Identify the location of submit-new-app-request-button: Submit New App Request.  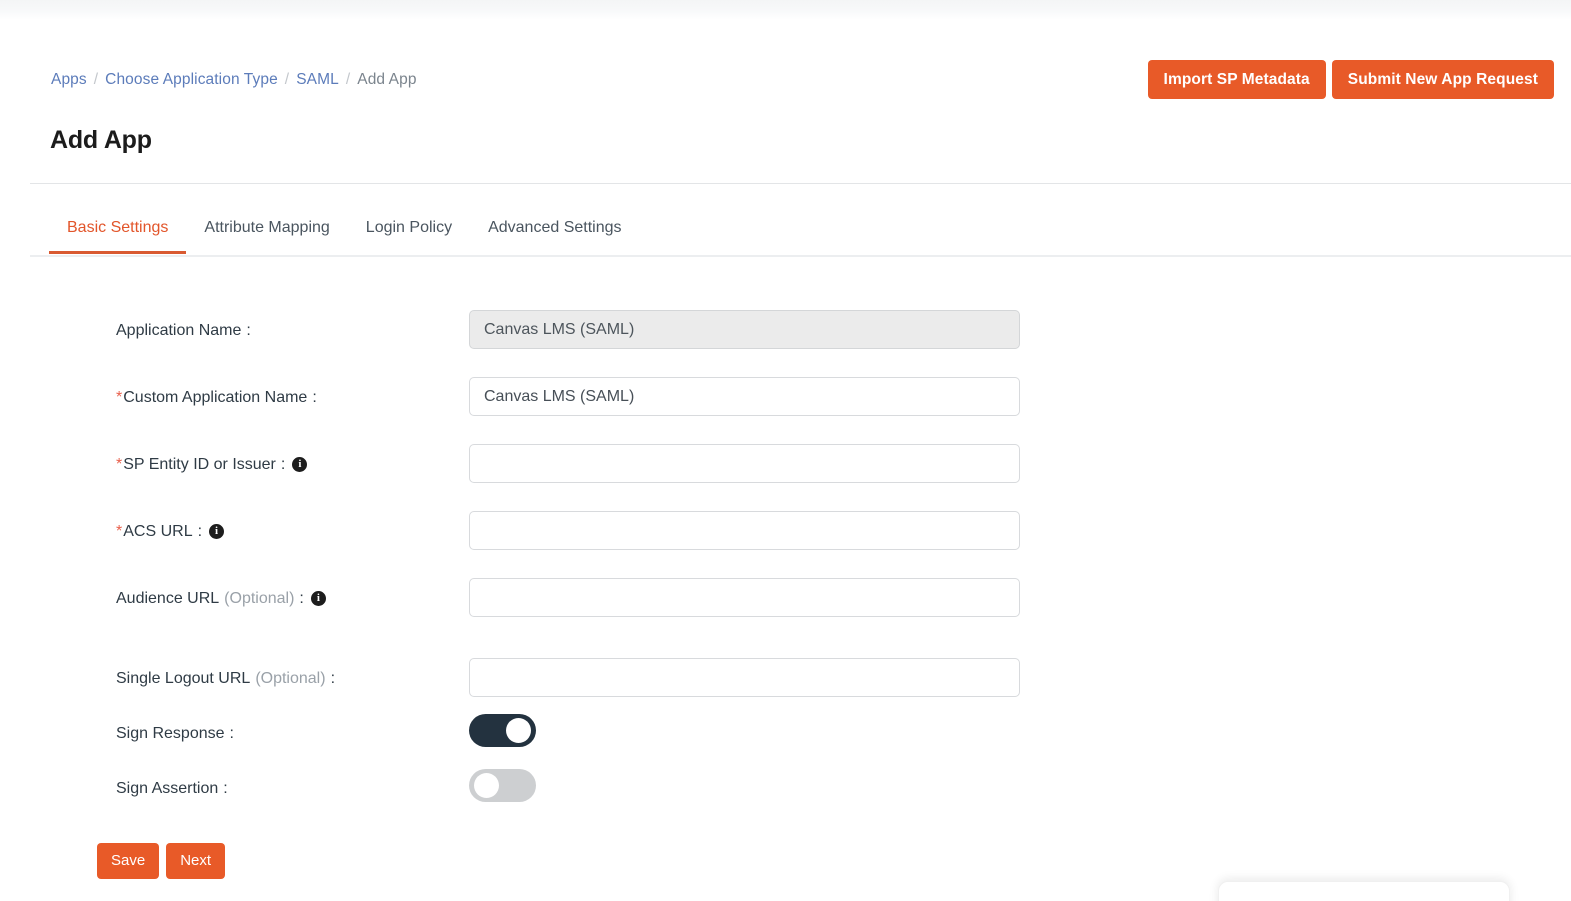
(1442, 79).